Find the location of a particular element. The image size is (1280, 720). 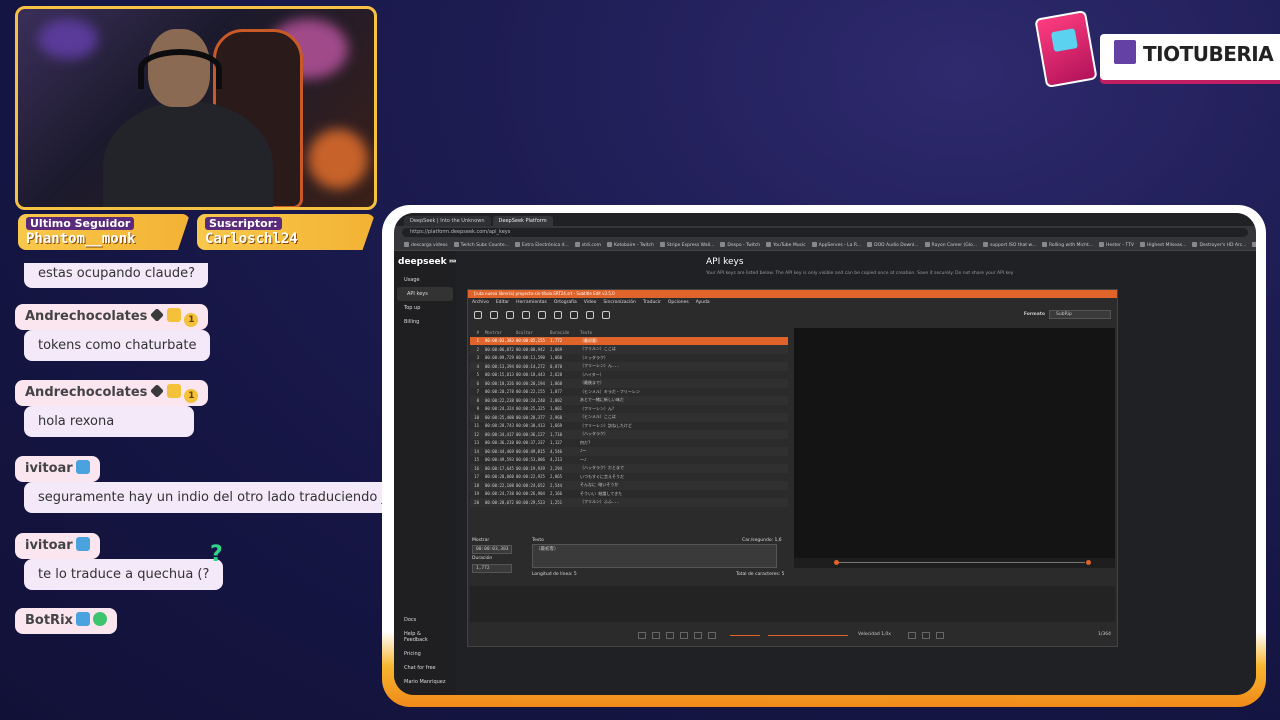

address-bar: https://platform.deepseek.com/api_keys is located at coordinates (825, 232).